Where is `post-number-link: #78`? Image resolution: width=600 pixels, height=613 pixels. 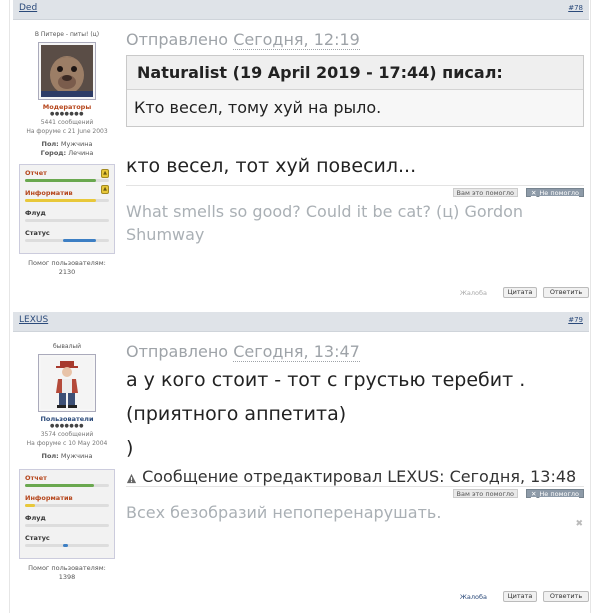 post-number-link: #78 is located at coordinates (575, 8).